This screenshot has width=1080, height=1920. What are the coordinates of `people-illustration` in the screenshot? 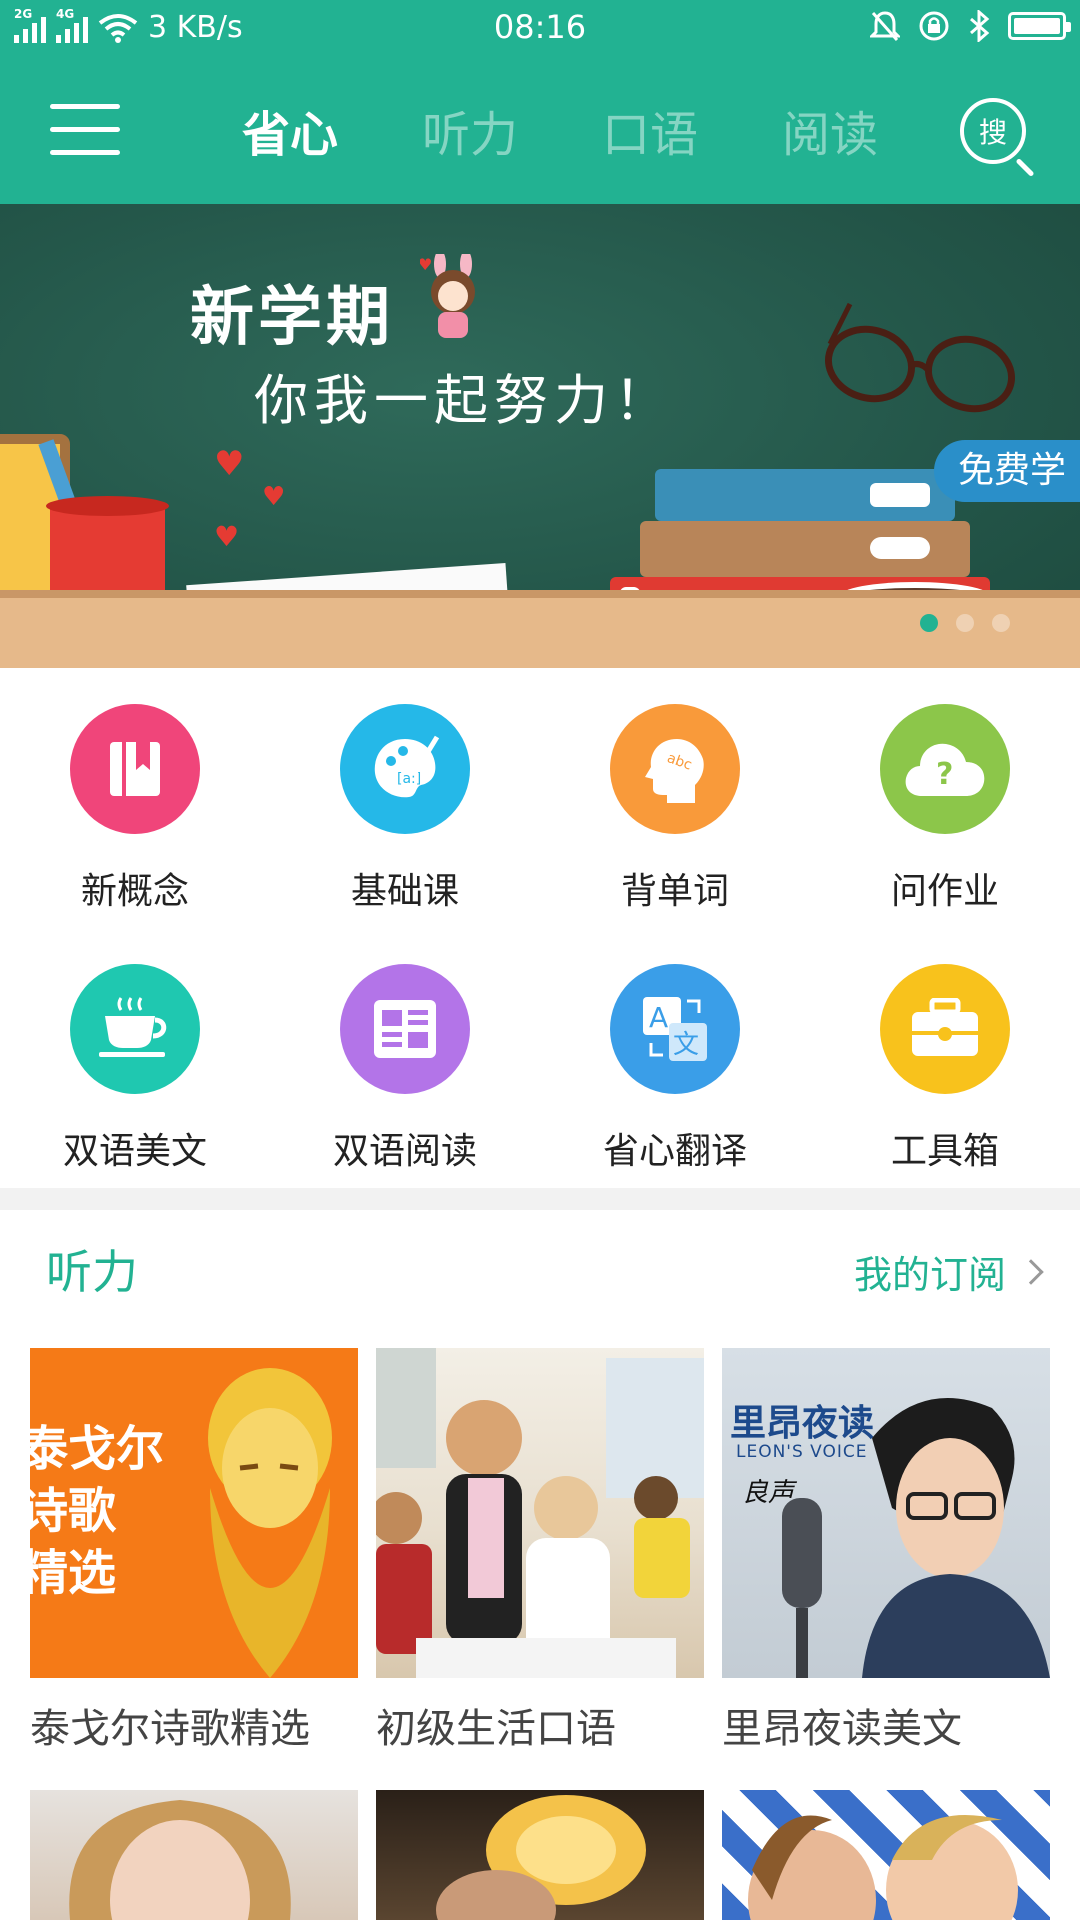 It's located at (883, 1867).